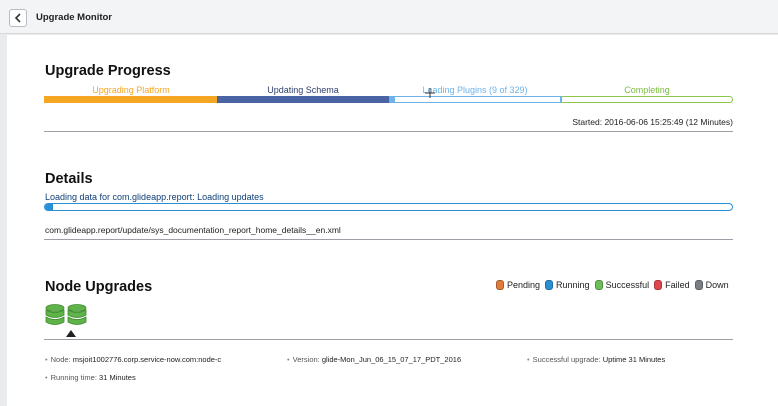  I want to click on phase-bar-loading-plugins, so click(475, 99).